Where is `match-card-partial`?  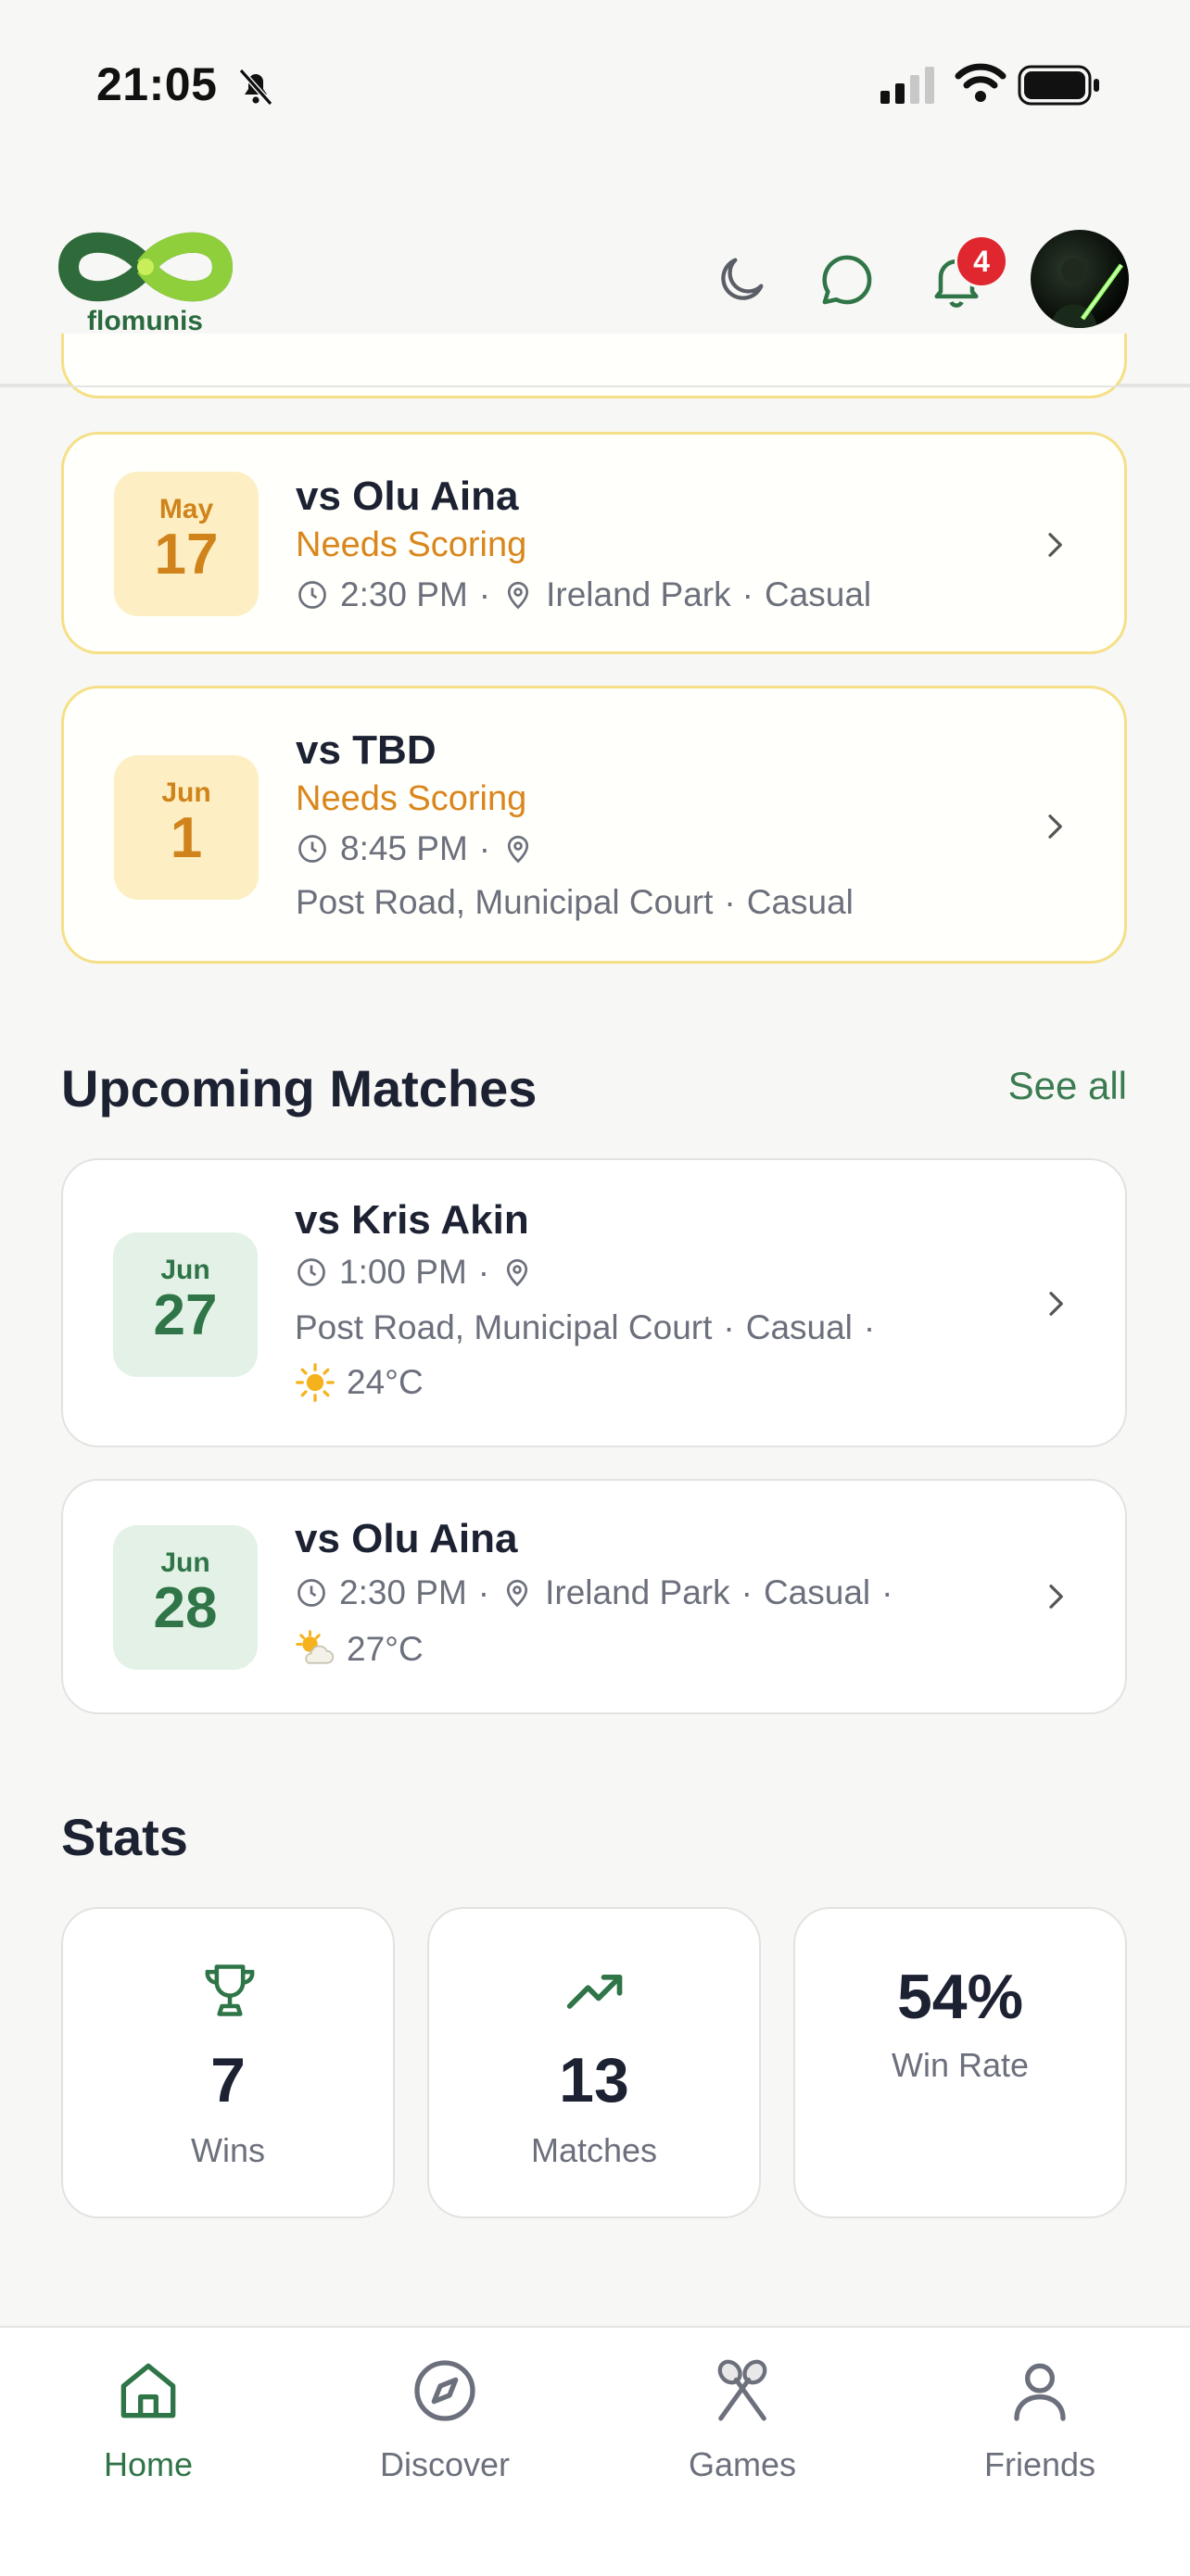 match-card-partial is located at coordinates (594, 366).